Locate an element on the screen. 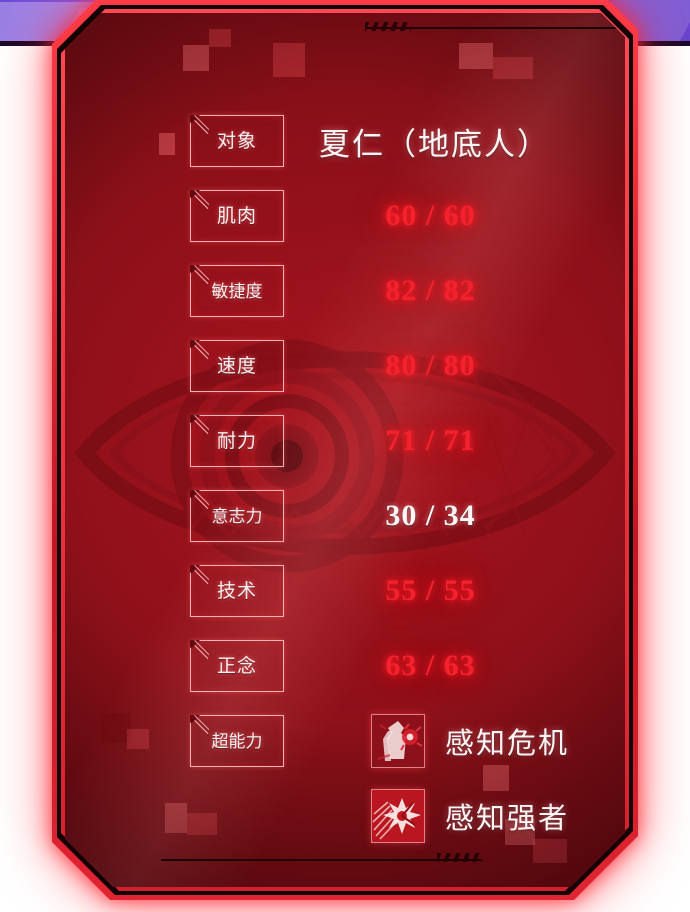 This screenshot has width=690, height=912. power-name: 感知强者 is located at coordinates (507, 819).